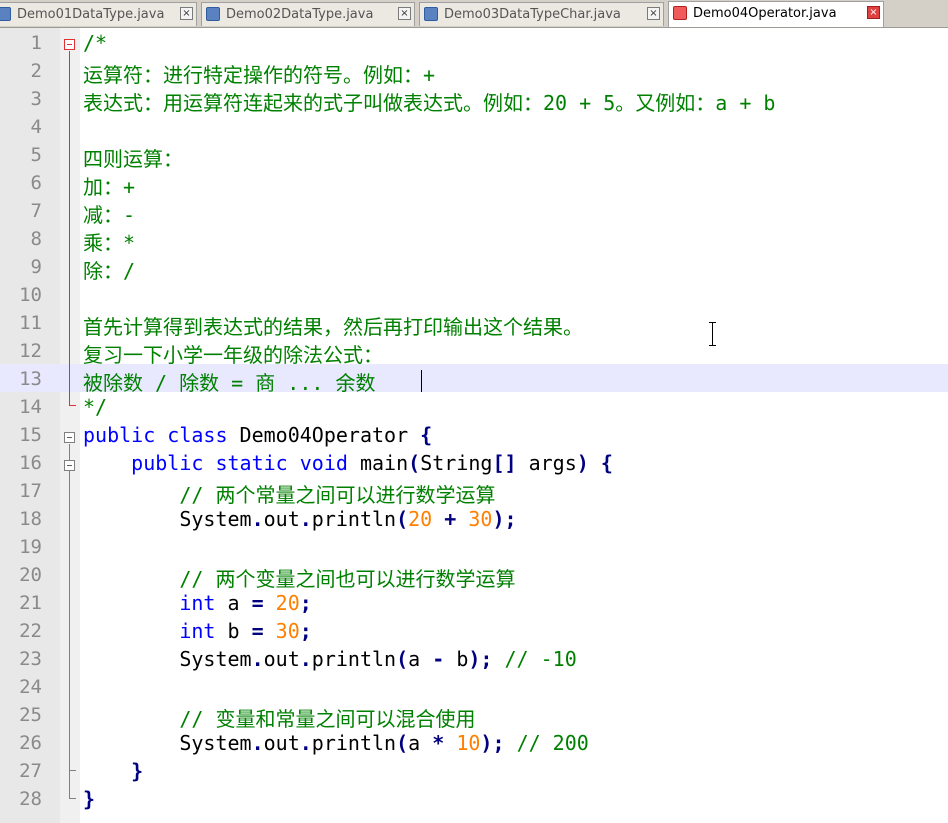 Image resolution: width=948 pixels, height=823 pixels. Describe the element at coordinates (474, 770) in the screenshot. I see `code-line: 27 }` at that location.